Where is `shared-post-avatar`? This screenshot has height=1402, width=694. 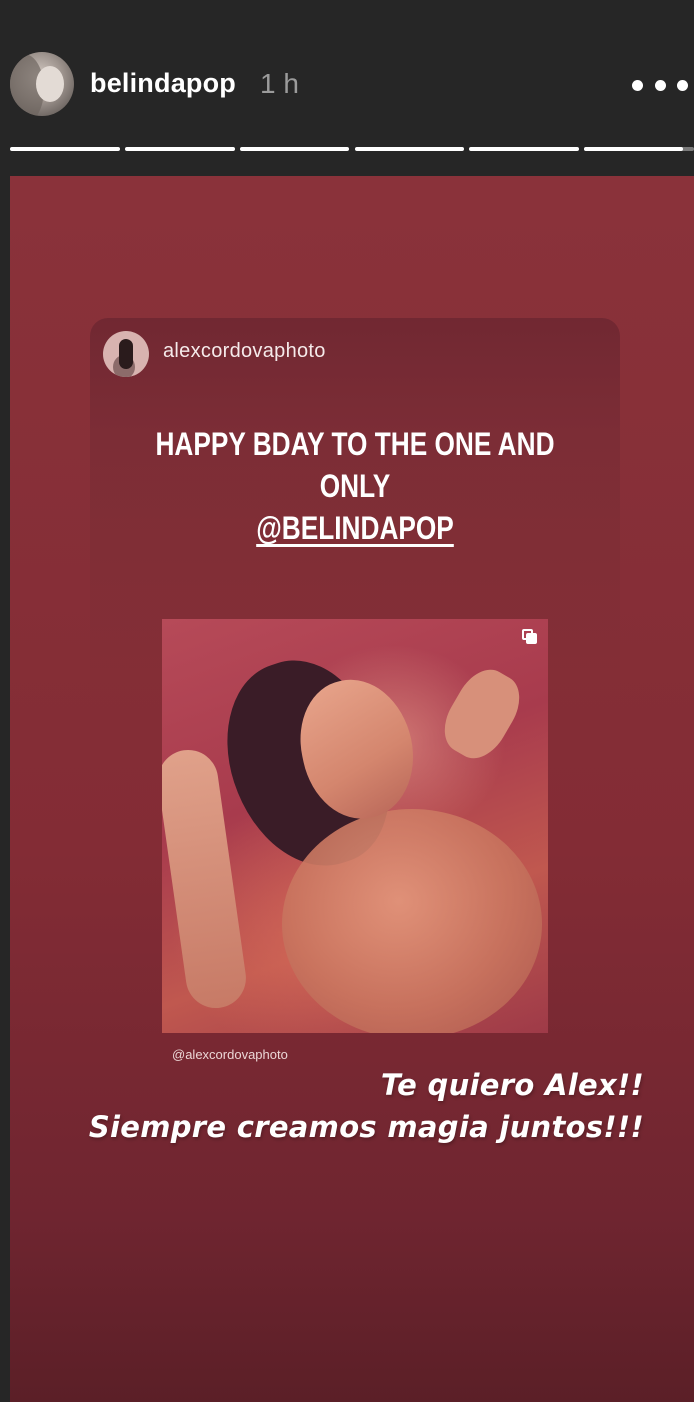
shared-post-avatar is located at coordinates (126, 354).